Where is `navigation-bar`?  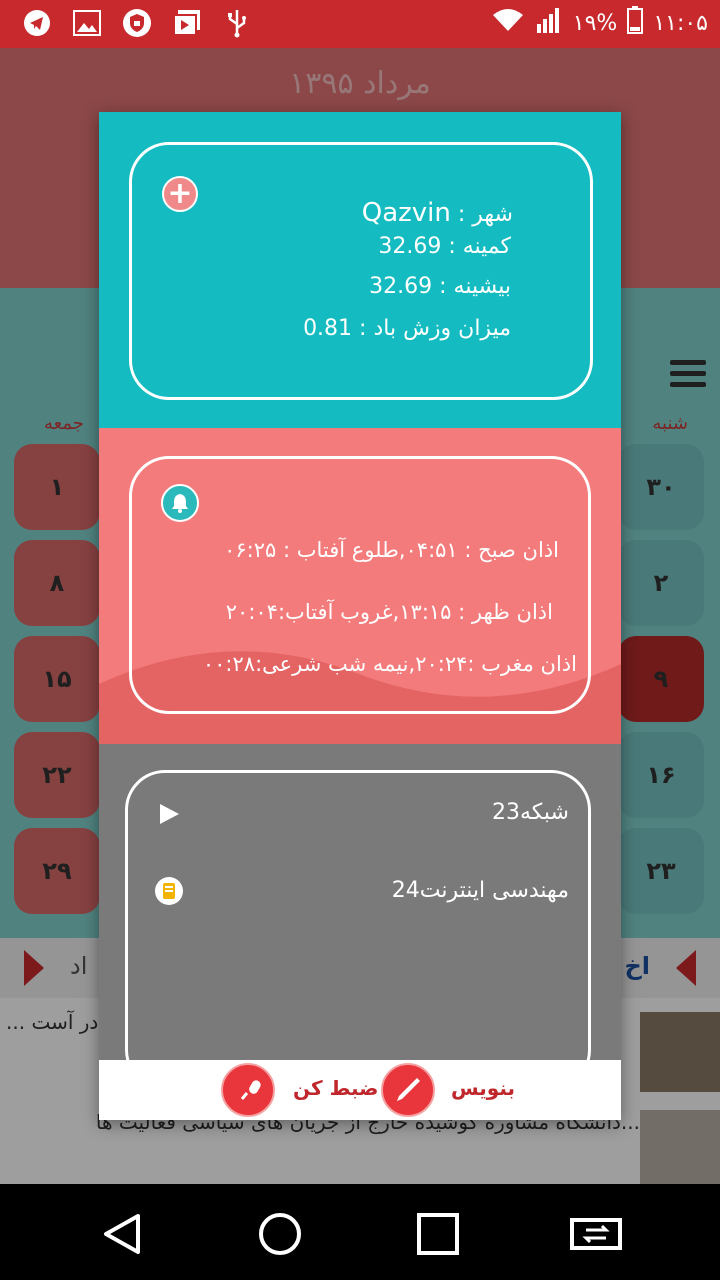
navigation-bar is located at coordinates (360, 1232).